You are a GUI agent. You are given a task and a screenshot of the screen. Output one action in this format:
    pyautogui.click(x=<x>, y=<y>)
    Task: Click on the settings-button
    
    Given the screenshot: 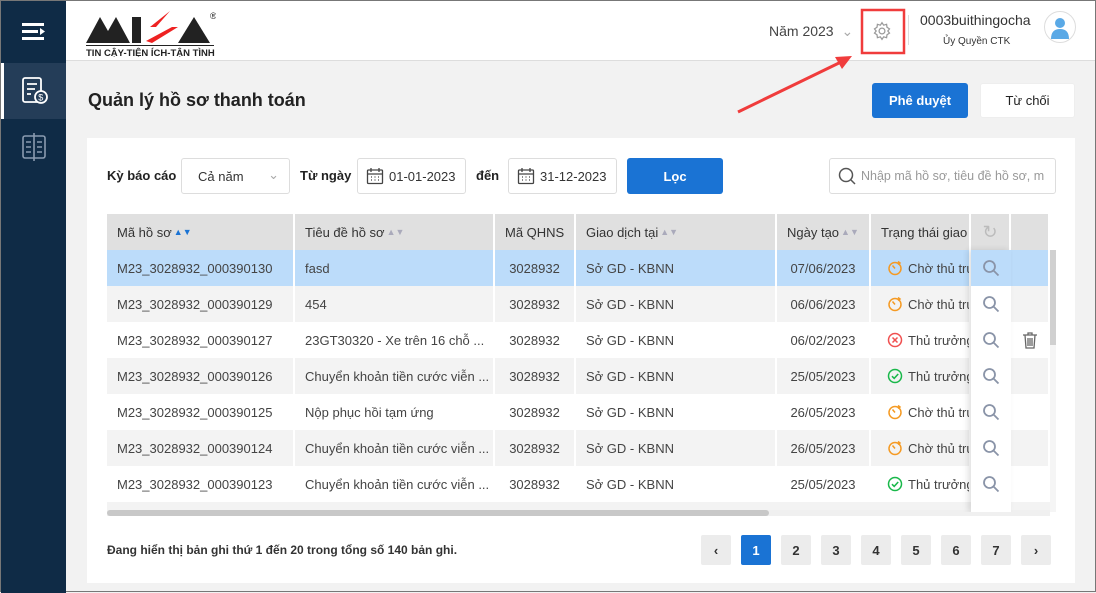 What is the action you would take?
    pyautogui.click(x=882, y=32)
    